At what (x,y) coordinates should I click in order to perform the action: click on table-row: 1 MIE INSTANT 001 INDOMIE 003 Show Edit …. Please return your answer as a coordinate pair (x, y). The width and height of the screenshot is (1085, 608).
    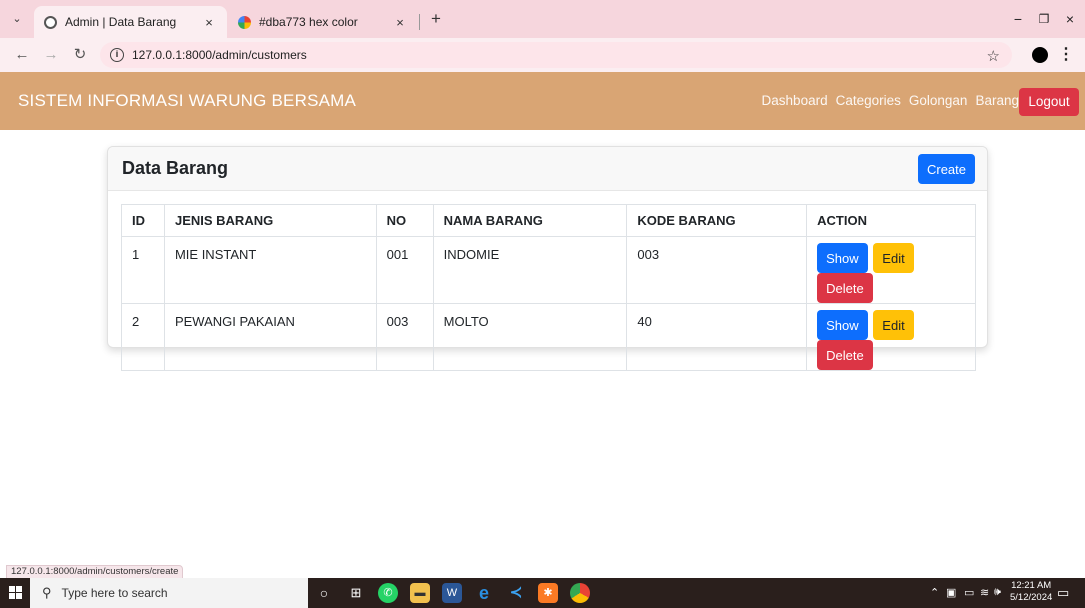
    Looking at the image, I should click on (548, 270).